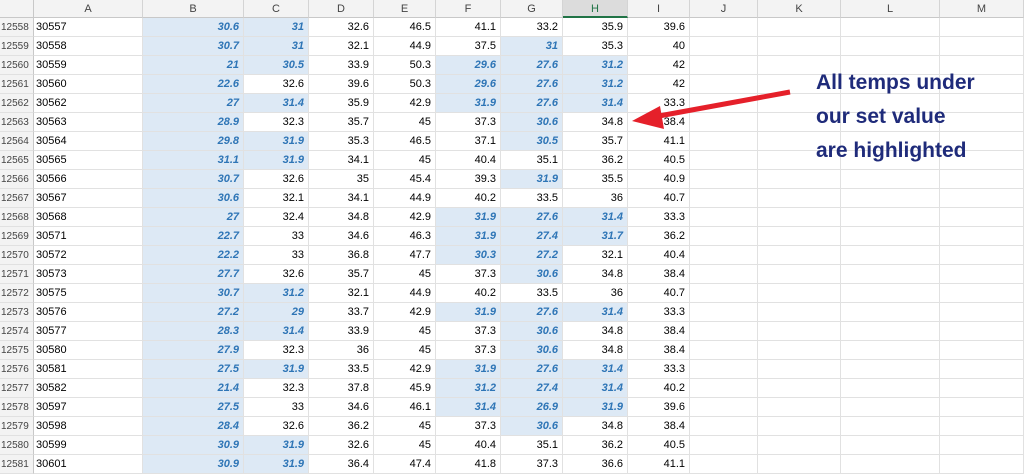  I want to click on arrow-shaft, so click(719, 105).